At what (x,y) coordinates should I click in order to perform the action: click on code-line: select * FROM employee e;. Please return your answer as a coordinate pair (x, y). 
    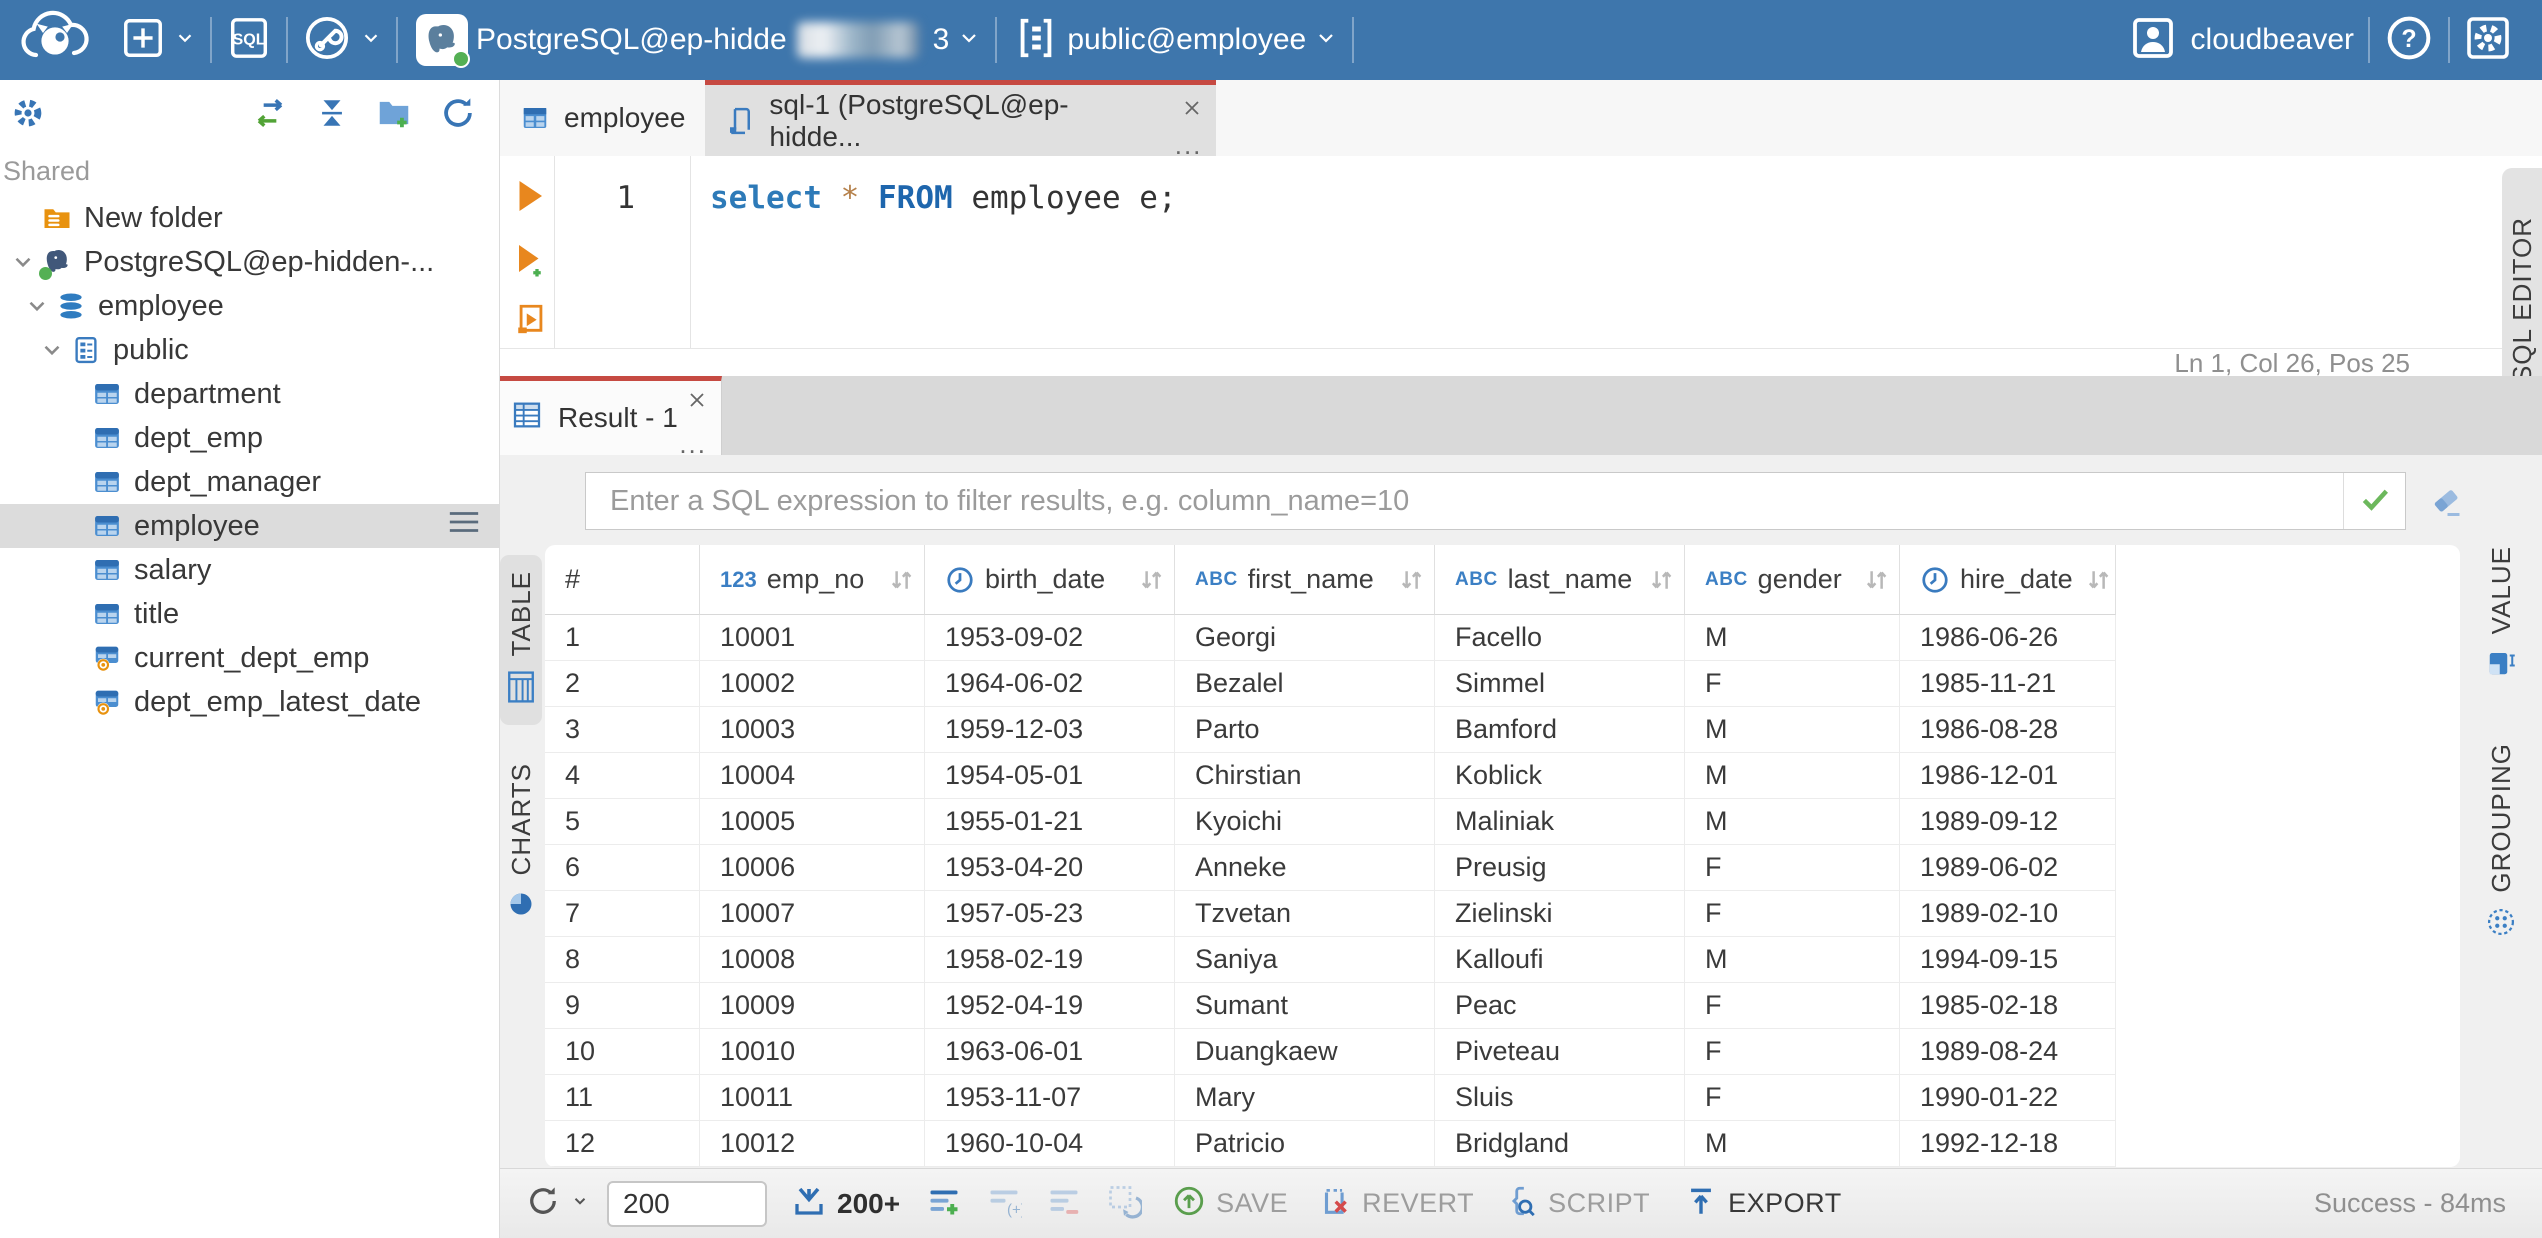
    Looking at the image, I should click on (943, 198).